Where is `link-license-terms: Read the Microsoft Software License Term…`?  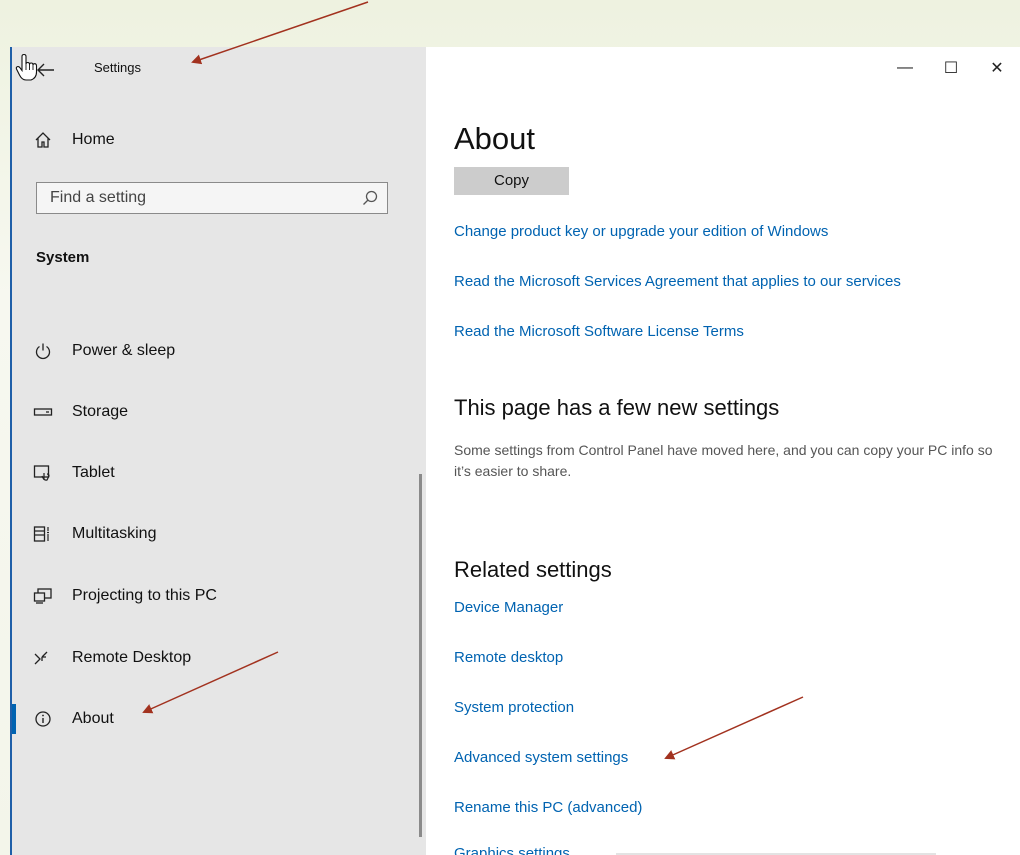
link-license-terms: Read the Microsoft Software License Term… is located at coordinates (599, 331).